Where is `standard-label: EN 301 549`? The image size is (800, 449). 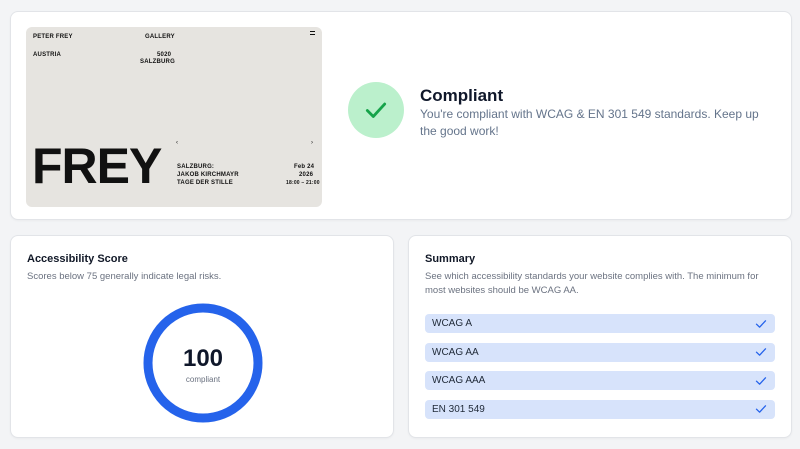
standard-label: EN 301 549 is located at coordinates (458, 409).